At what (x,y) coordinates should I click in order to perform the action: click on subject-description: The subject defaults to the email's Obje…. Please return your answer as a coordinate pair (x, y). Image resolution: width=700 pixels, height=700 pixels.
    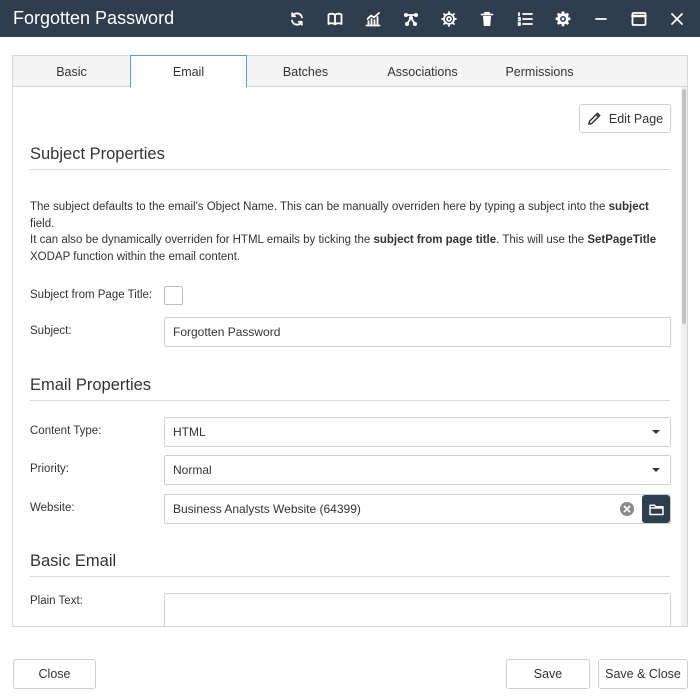
    Looking at the image, I should click on (343, 232).